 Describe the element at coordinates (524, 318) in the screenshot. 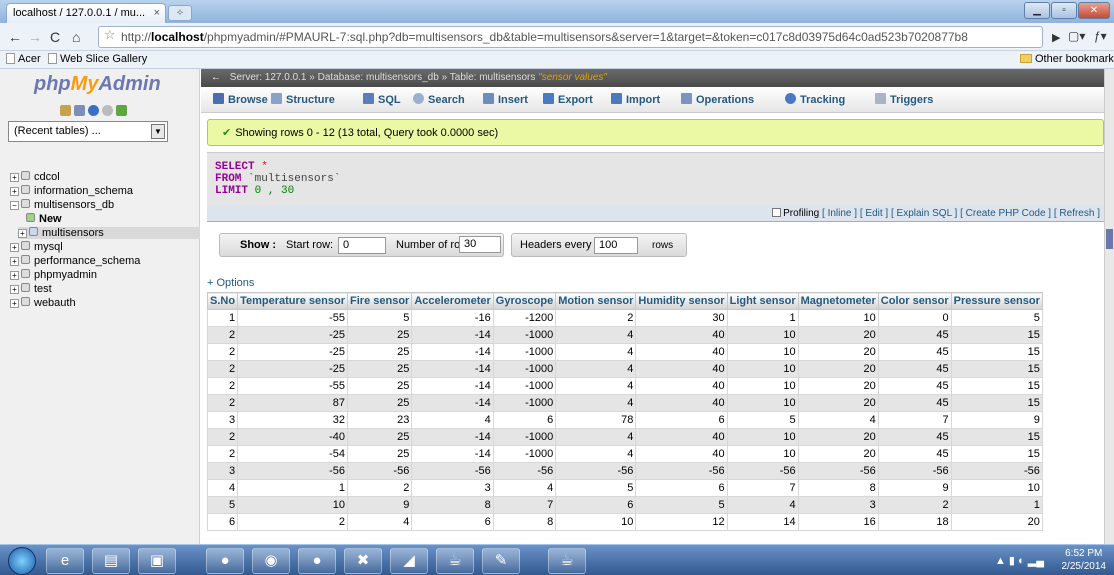

I see `table-cell: -1200` at that location.